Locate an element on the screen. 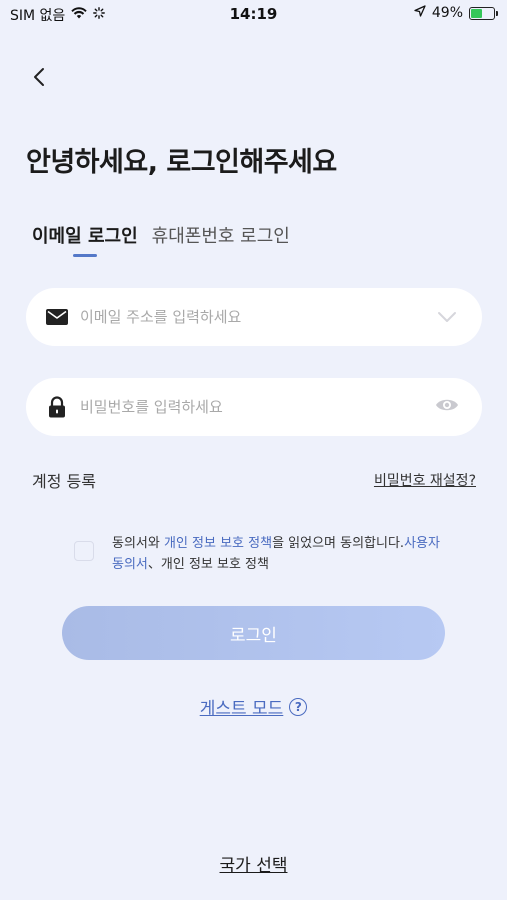 The height and width of the screenshot is (900, 507). email-dropdown-button is located at coordinates (447, 317).